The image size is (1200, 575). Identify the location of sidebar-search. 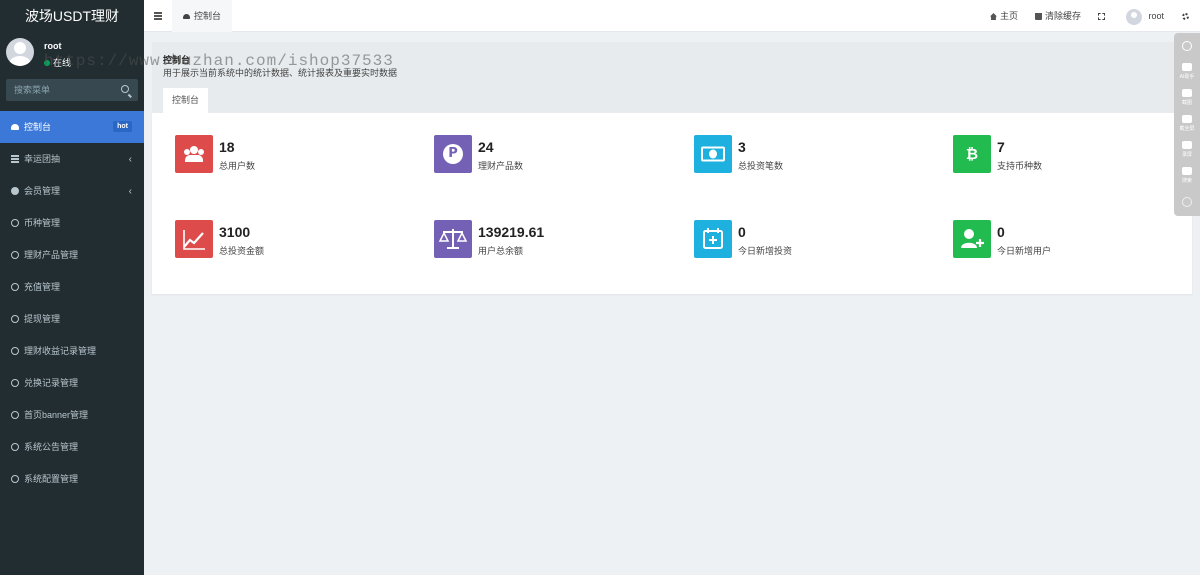
(72, 90).